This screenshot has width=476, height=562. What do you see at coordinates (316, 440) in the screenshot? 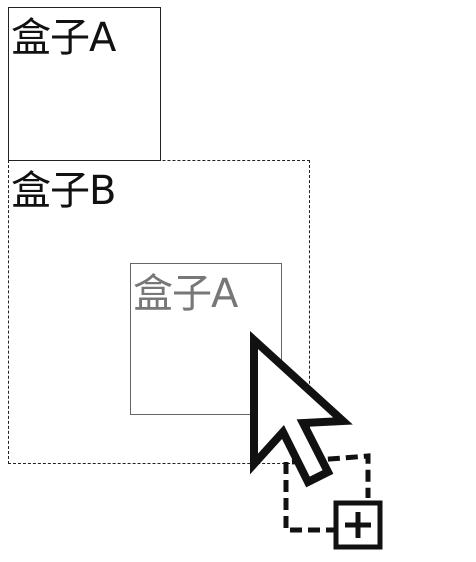
I see `cursor-overlay` at bounding box center [316, 440].